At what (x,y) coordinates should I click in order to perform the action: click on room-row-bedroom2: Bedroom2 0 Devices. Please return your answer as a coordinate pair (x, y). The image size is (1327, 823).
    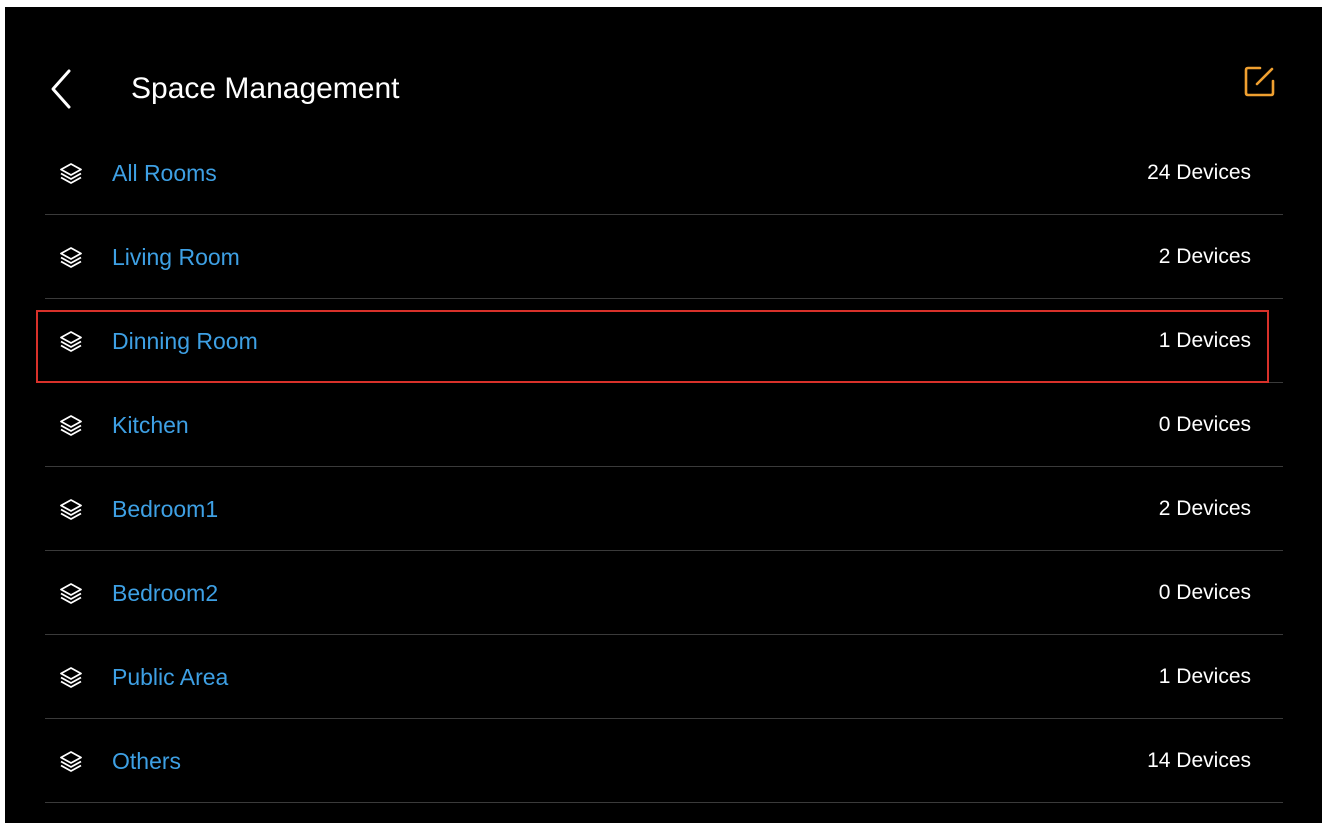
    Looking at the image, I should click on (664, 593).